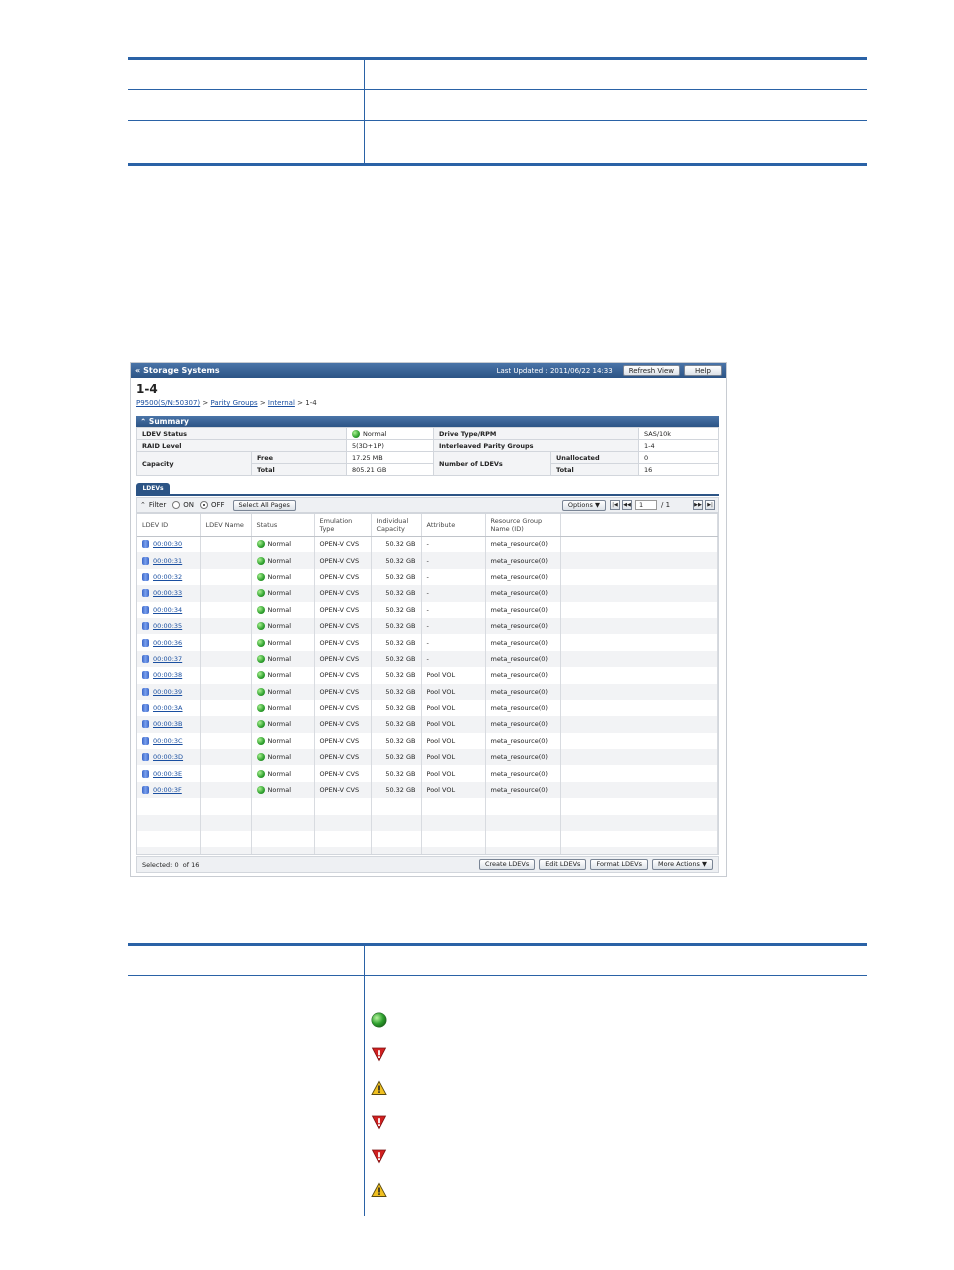  Describe the element at coordinates (137, 370) in the screenshot. I see `collapse-icon: «` at that location.